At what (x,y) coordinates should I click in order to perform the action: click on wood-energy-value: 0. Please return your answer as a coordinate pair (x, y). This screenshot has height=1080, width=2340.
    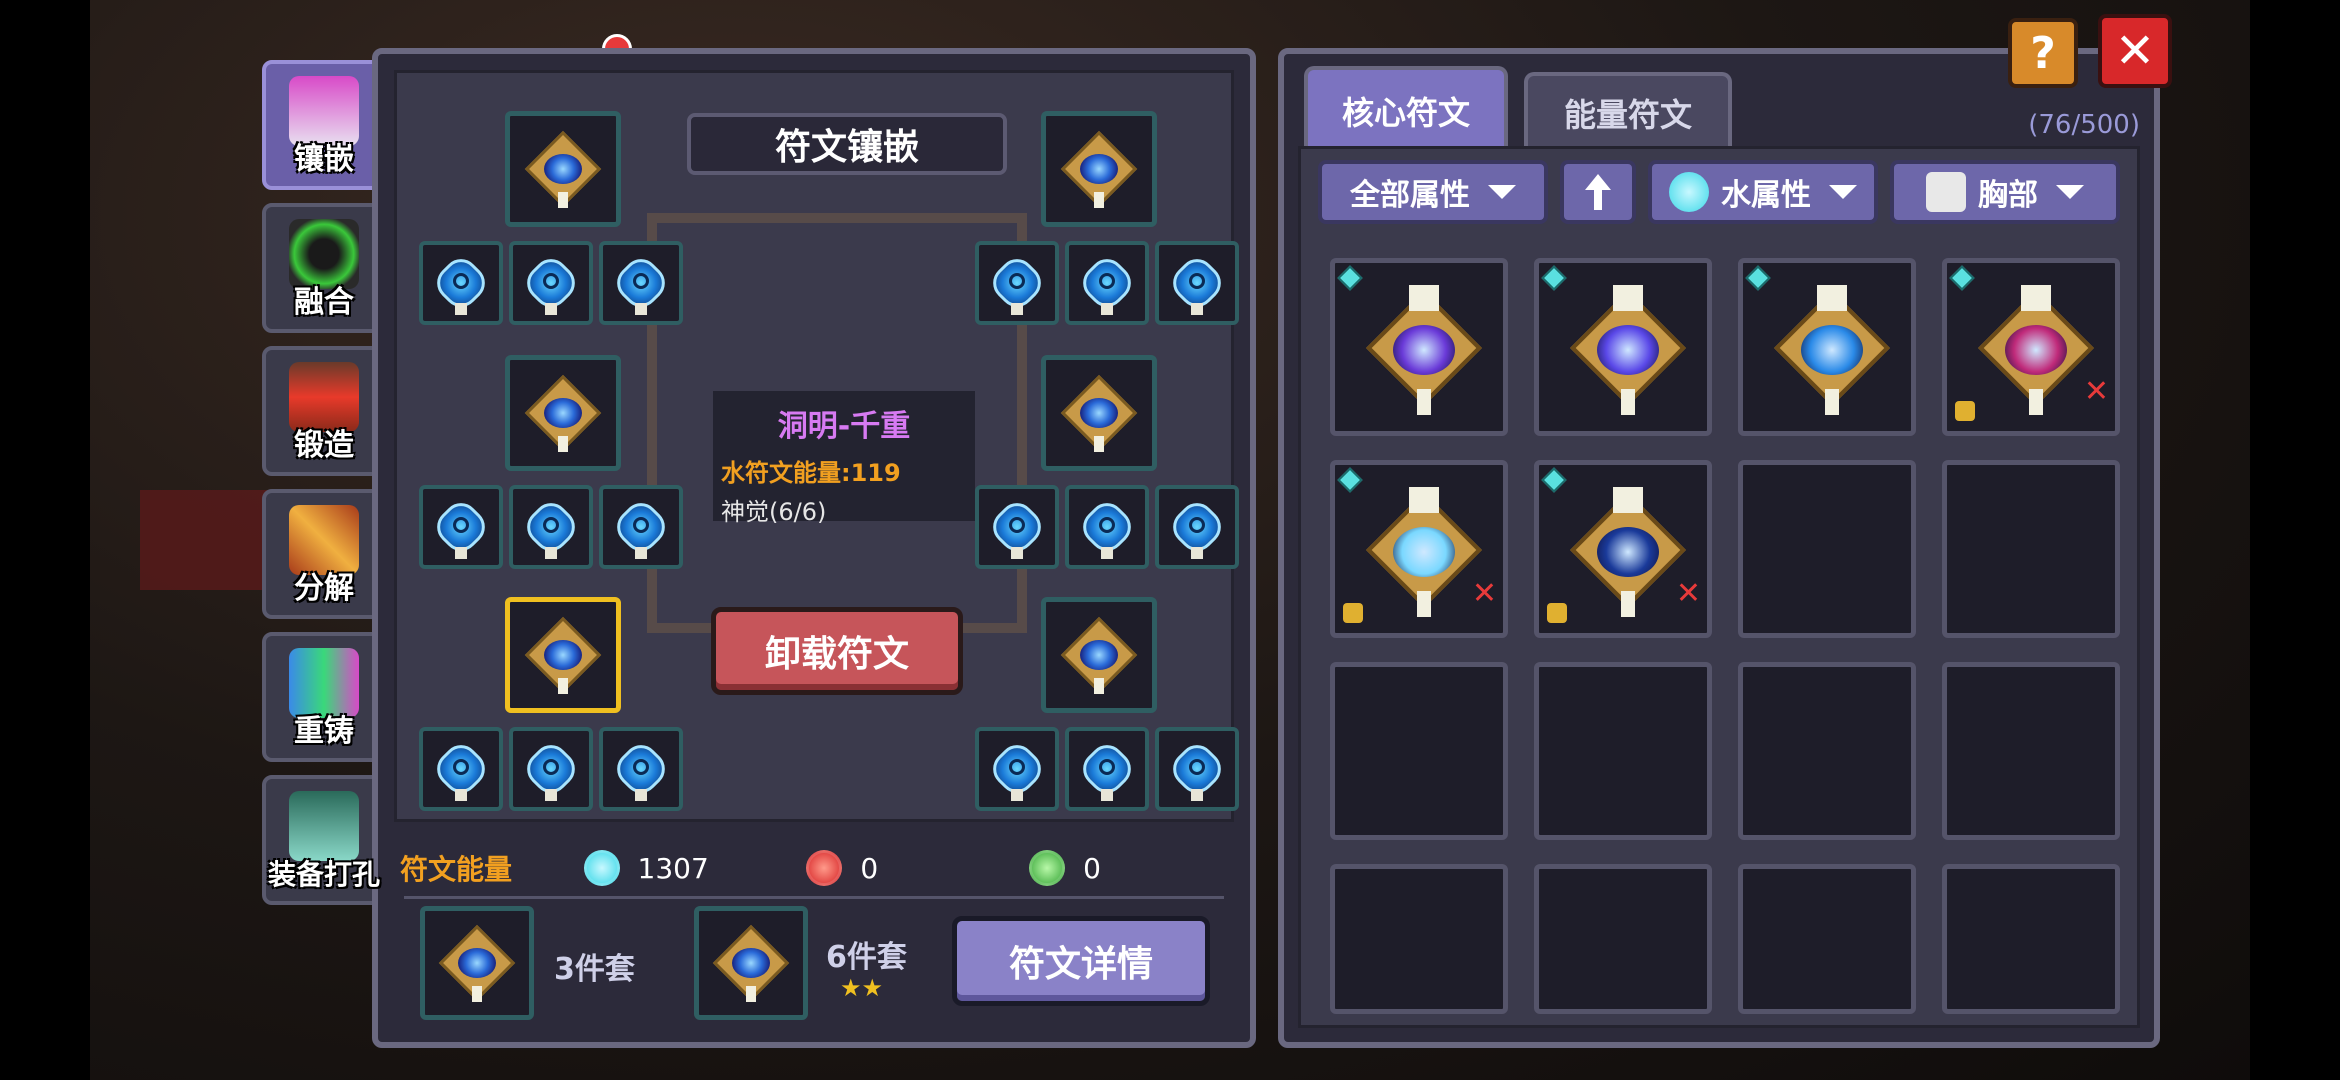
    Looking at the image, I should click on (1092, 868).